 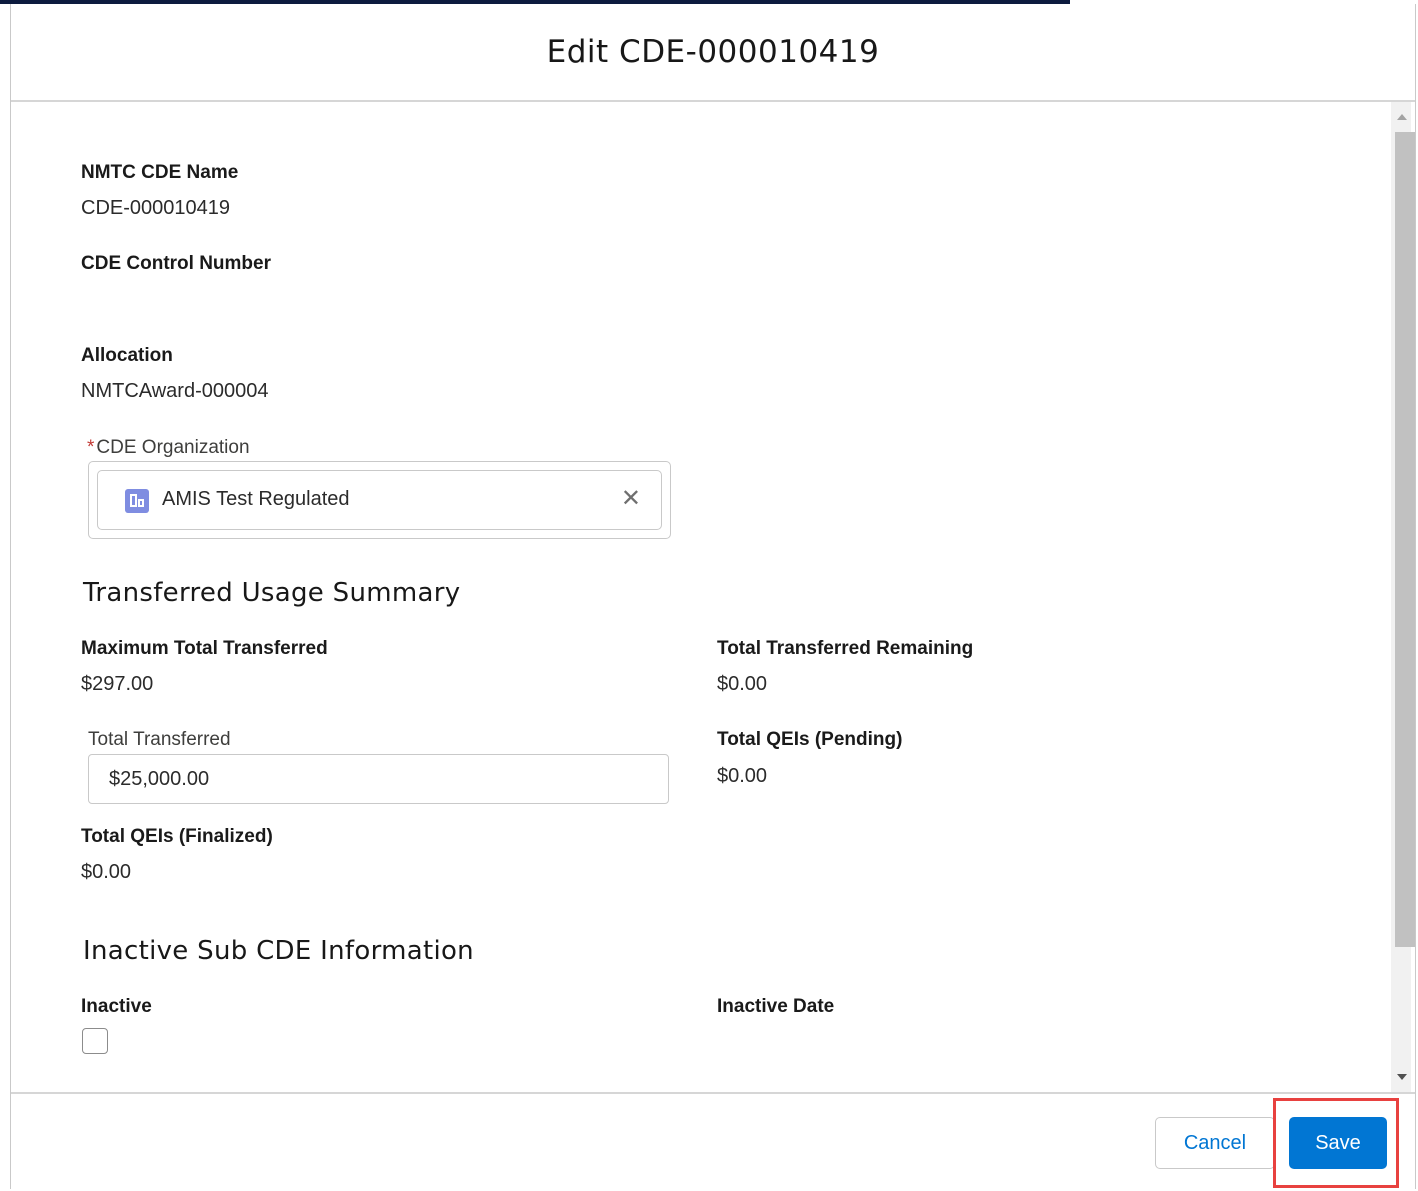 What do you see at coordinates (845, 648) in the screenshot?
I see `total-transferred-remaining-label: Total Transferred Remaining` at bounding box center [845, 648].